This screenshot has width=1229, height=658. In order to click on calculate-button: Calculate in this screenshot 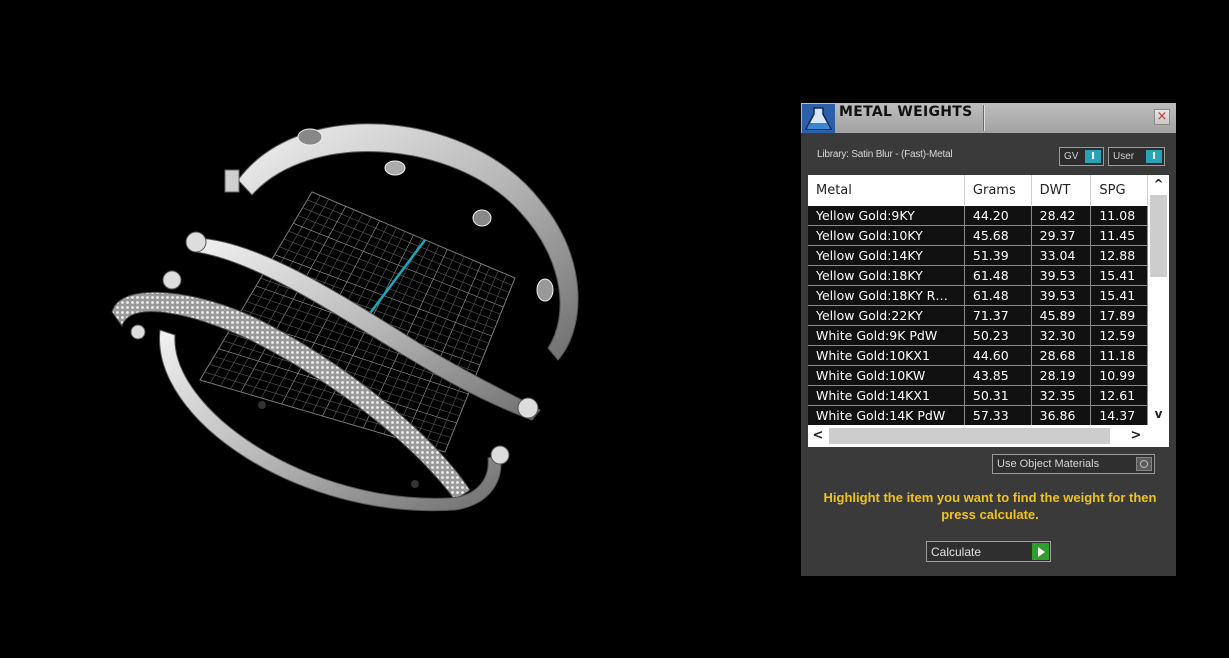, I will do `click(988, 551)`.